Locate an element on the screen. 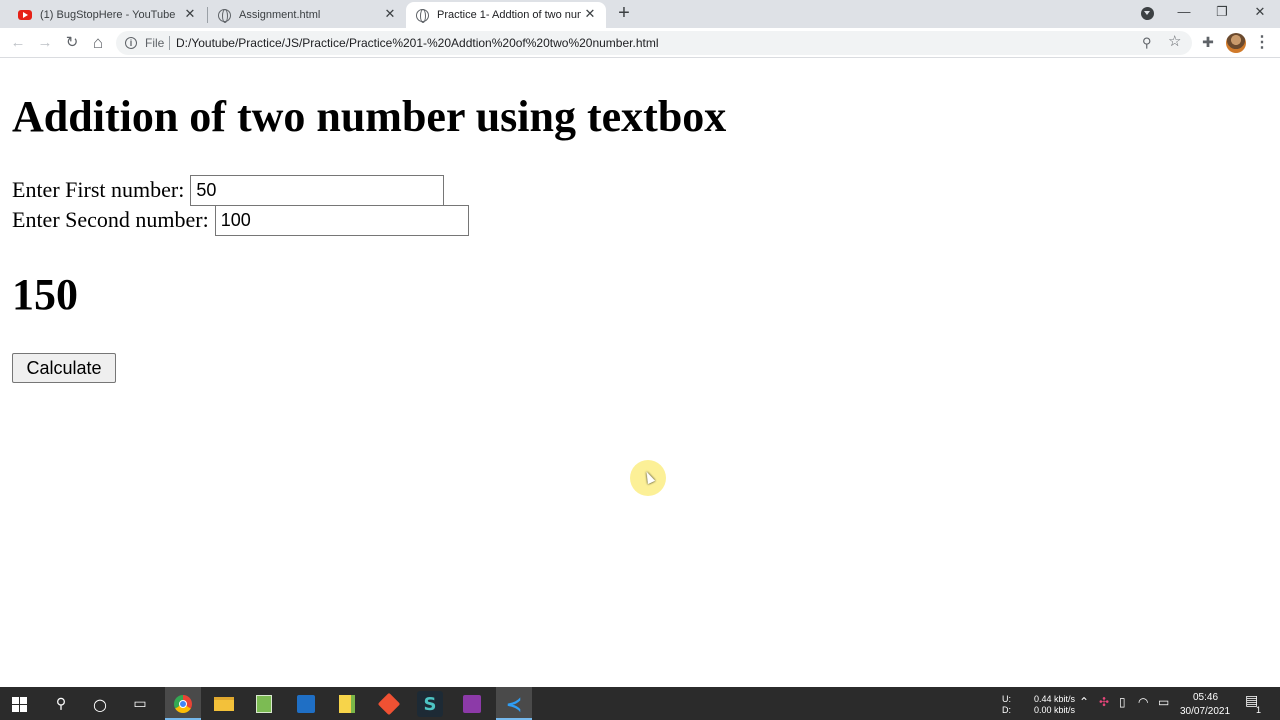 The width and height of the screenshot is (1280, 720). git-icon is located at coordinates (389, 704).